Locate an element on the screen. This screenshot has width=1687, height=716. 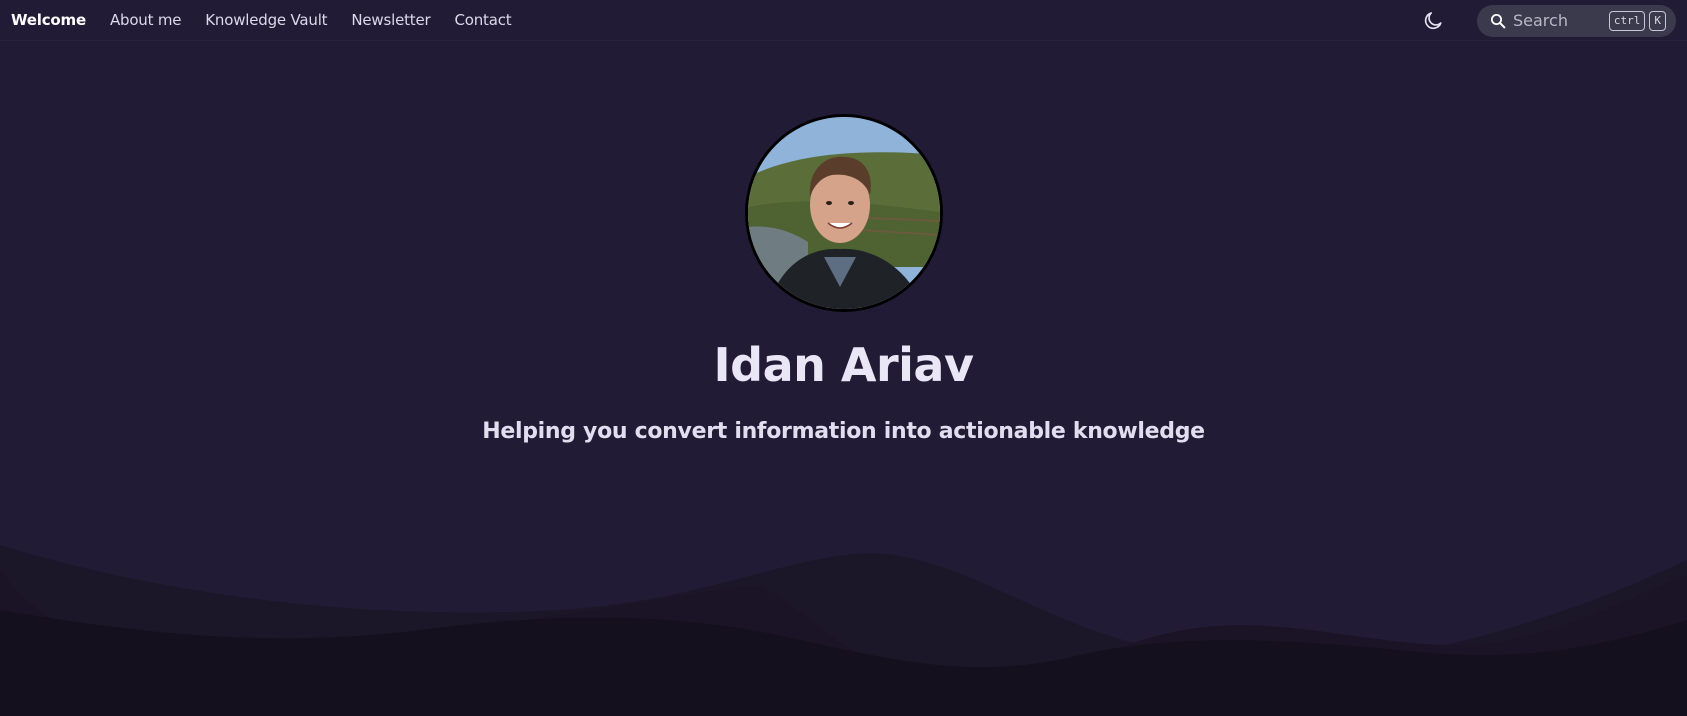
avatar is located at coordinates (844, 213).